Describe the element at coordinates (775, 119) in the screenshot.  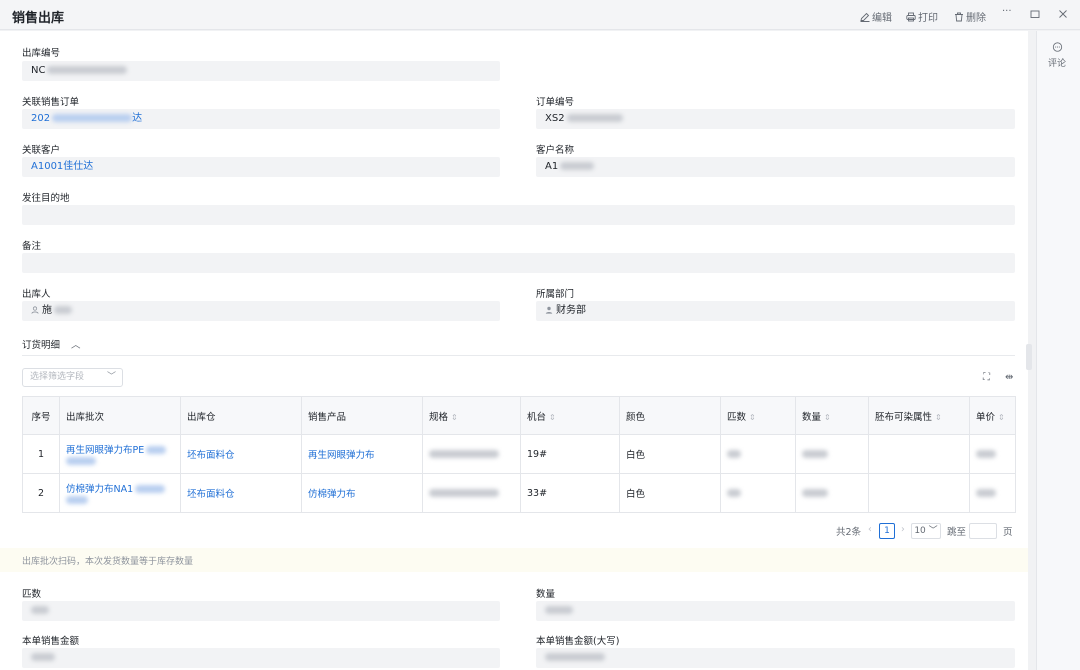
I see `order-no-field: XS2` at that location.